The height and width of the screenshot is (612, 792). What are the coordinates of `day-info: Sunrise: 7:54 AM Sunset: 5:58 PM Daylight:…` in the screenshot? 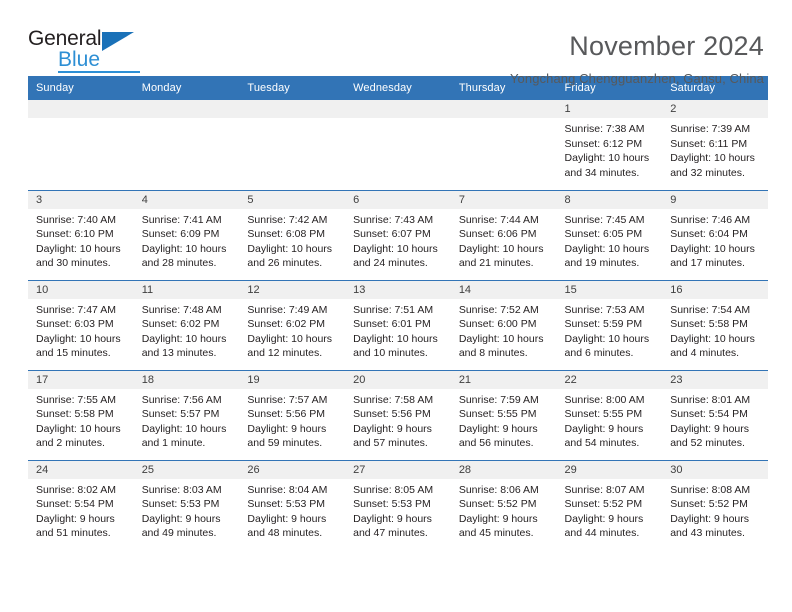 It's located at (715, 330).